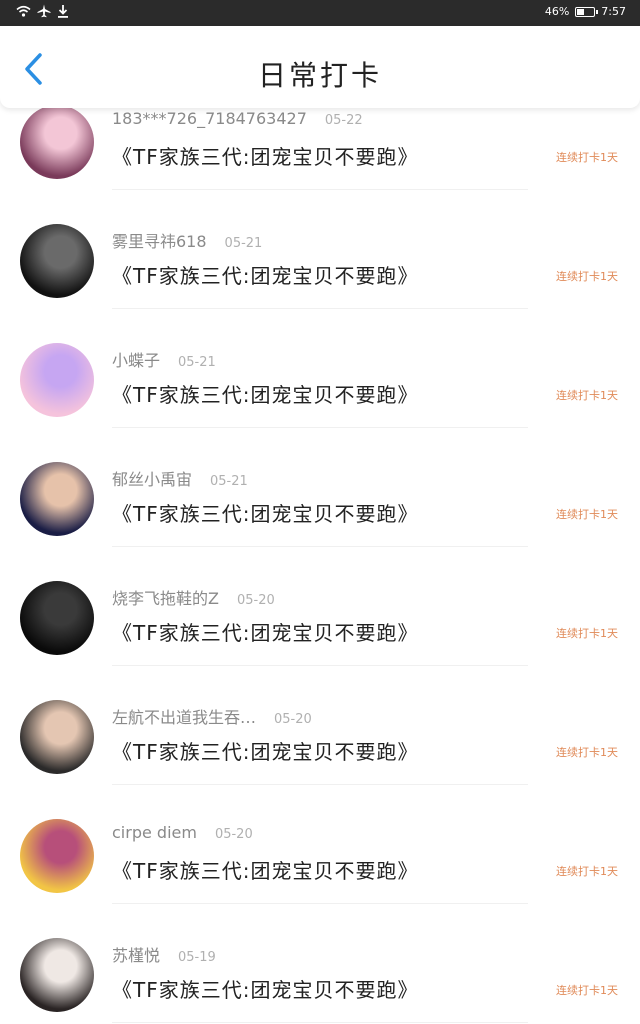 The height and width of the screenshot is (1024, 640). Describe the element at coordinates (57, 143) in the screenshot. I see `avatar-anime-pink` at that location.